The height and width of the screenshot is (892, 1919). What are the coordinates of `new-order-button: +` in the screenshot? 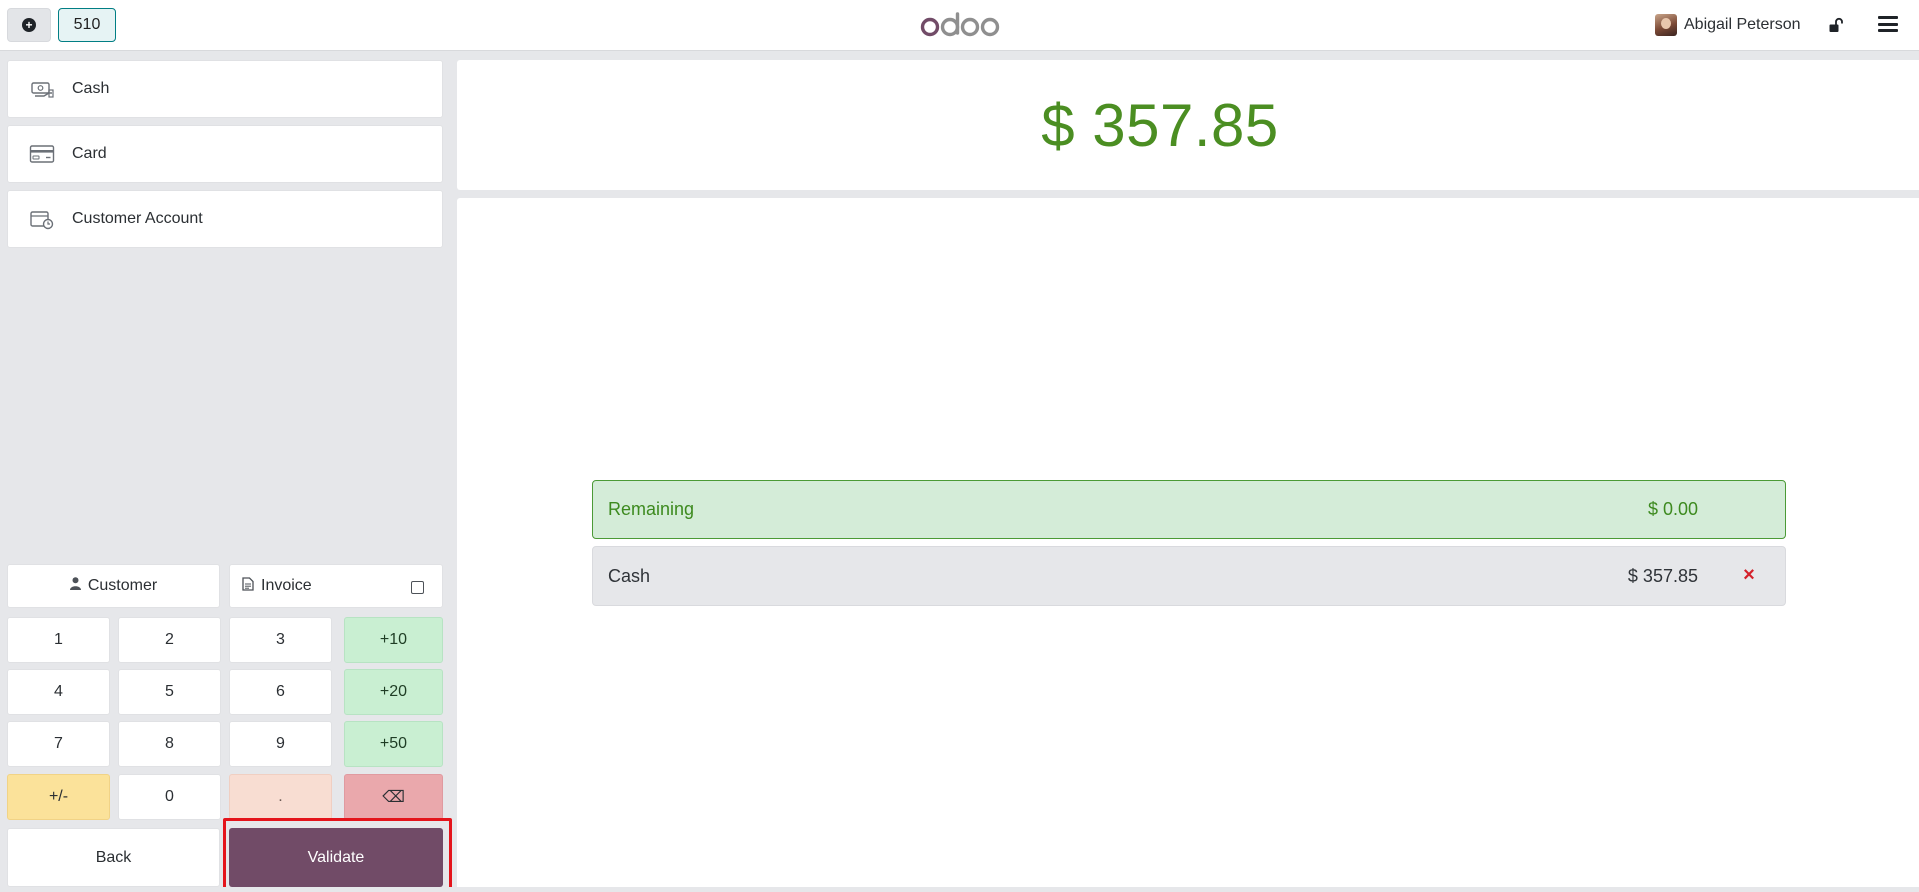 It's located at (29, 25).